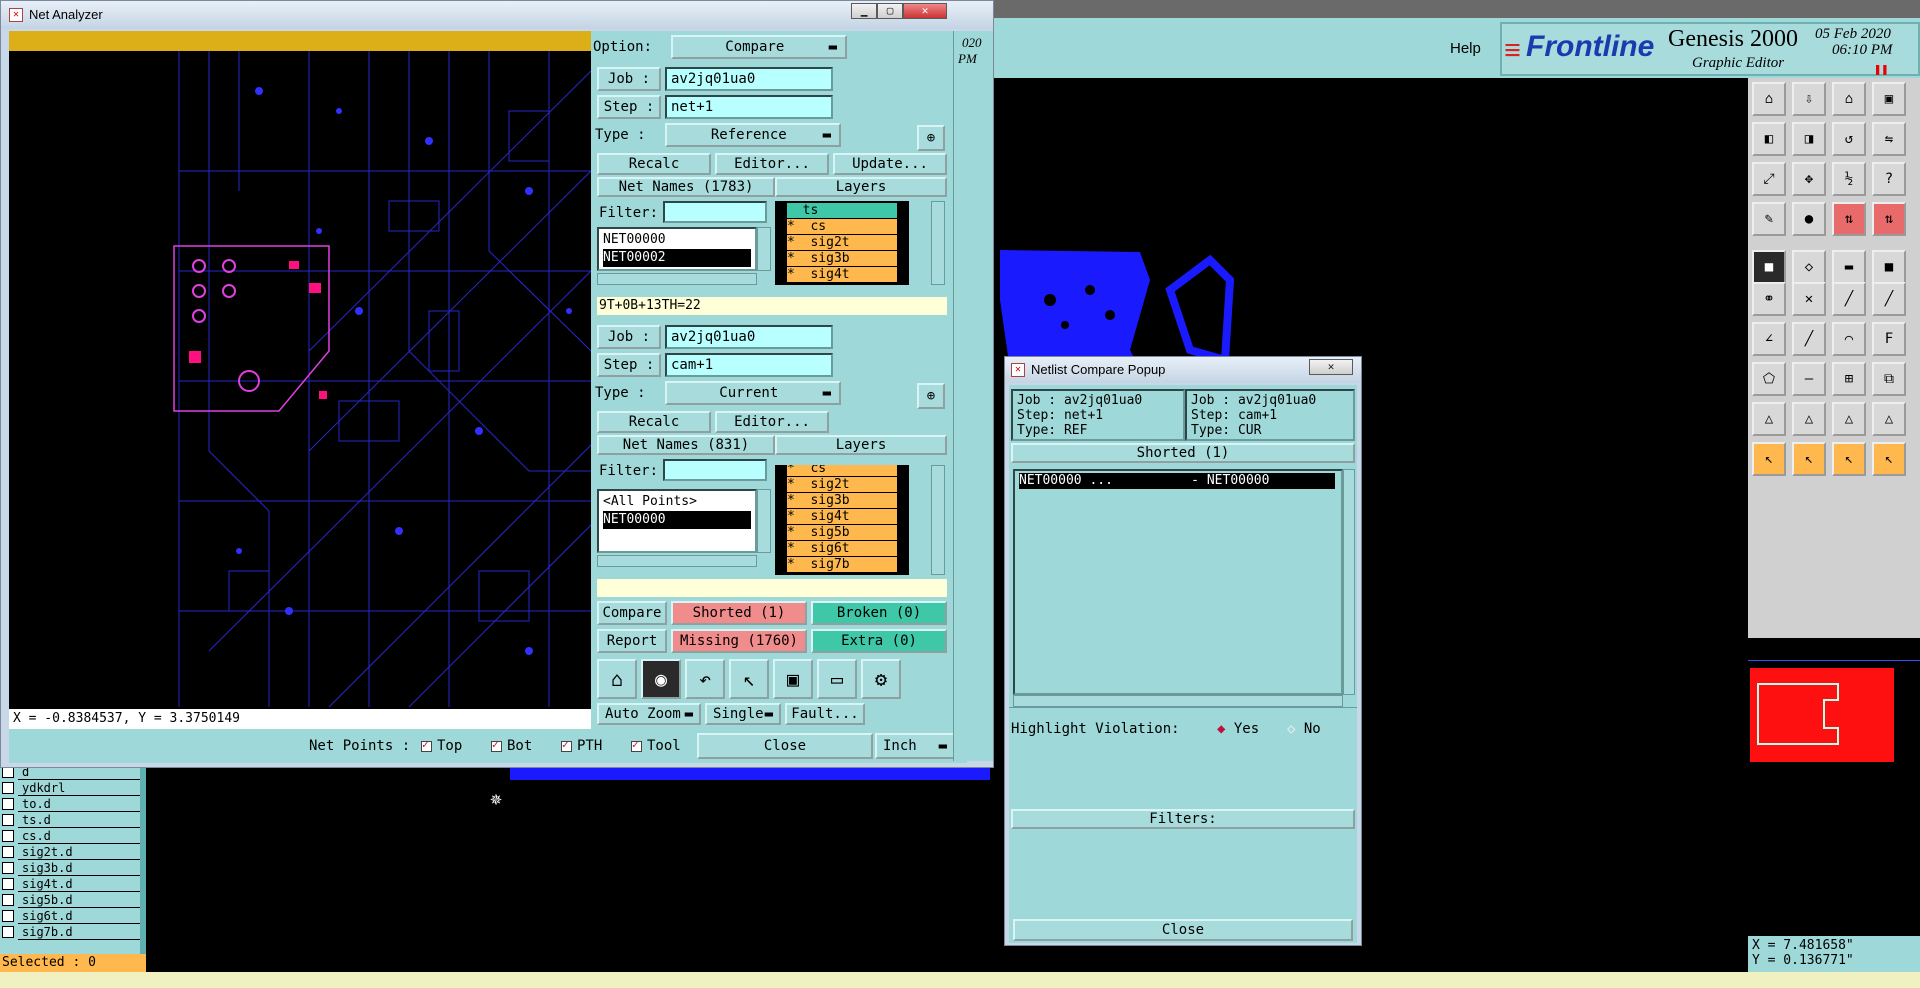  Describe the element at coordinates (842, 517) in the screenshot. I see `cur-layer-sig4t: * sig4t` at that location.